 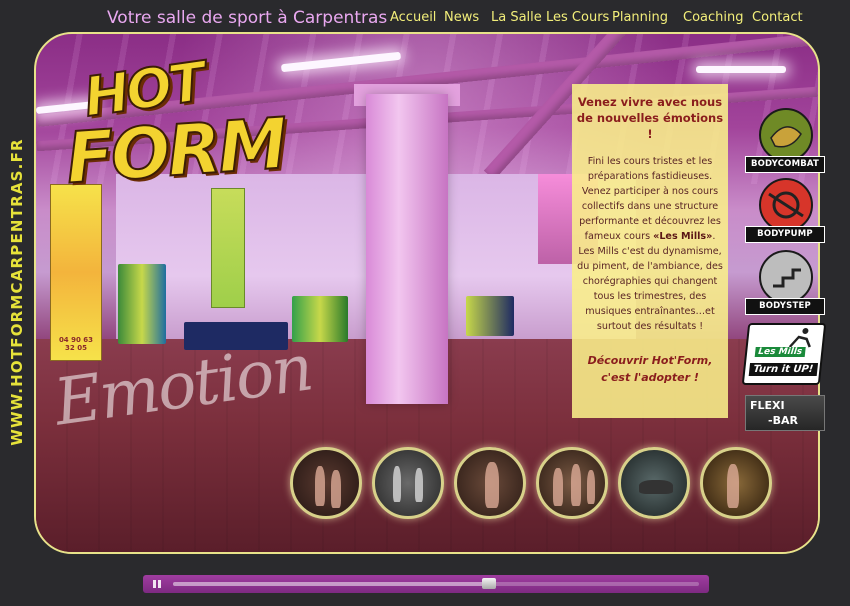 What do you see at coordinates (407, 249) in the screenshot?
I see `pillar` at bounding box center [407, 249].